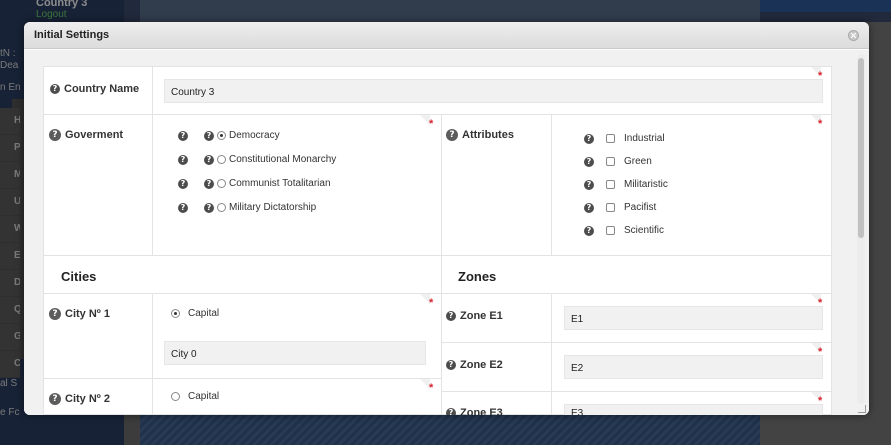 Image resolution: width=891 pixels, height=445 pixels. I want to click on option-label: Constitutional Monarchy, so click(283, 159).